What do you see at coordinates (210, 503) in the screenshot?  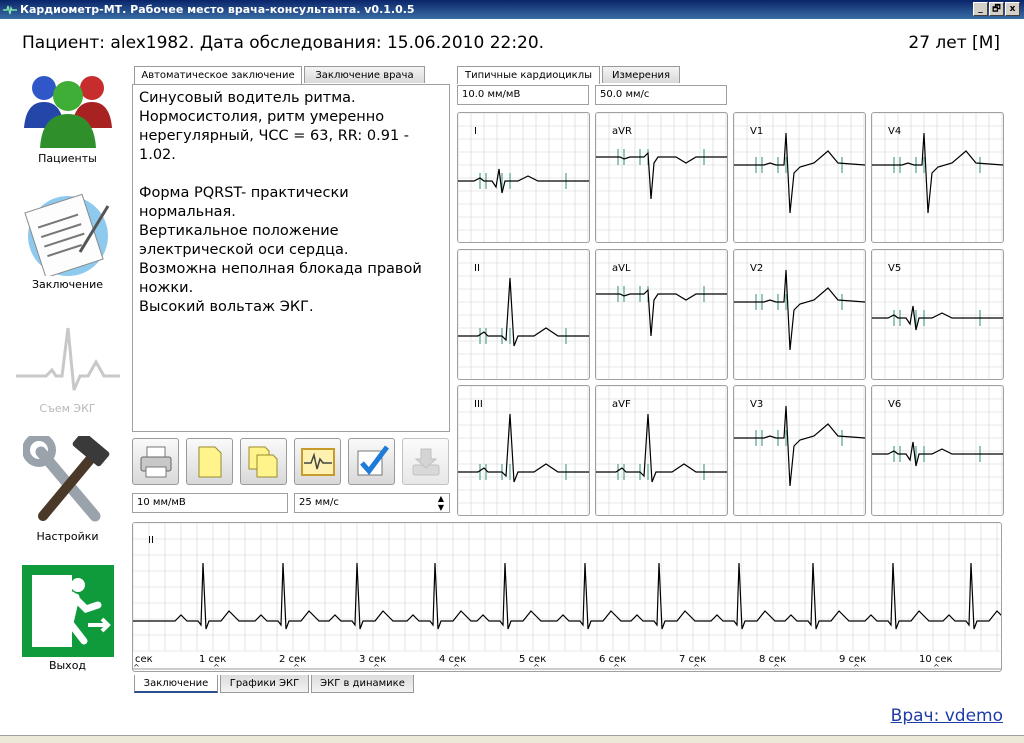 I see `amplitude-field: 10 мм/мВ` at bounding box center [210, 503].